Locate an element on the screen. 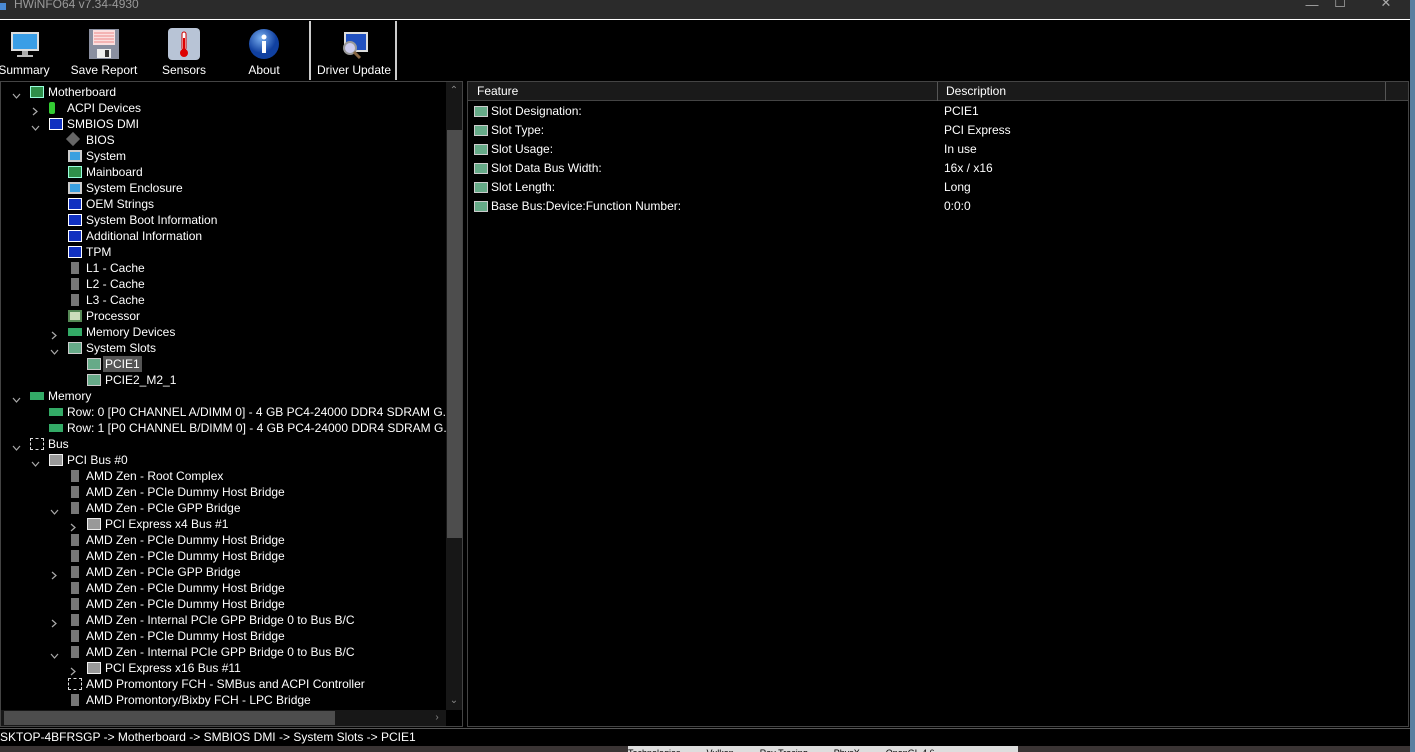 Image resolution: width=1415 pixels, height=752 pixels. tree-item: Motherboard is located at coordinates (223, 92).